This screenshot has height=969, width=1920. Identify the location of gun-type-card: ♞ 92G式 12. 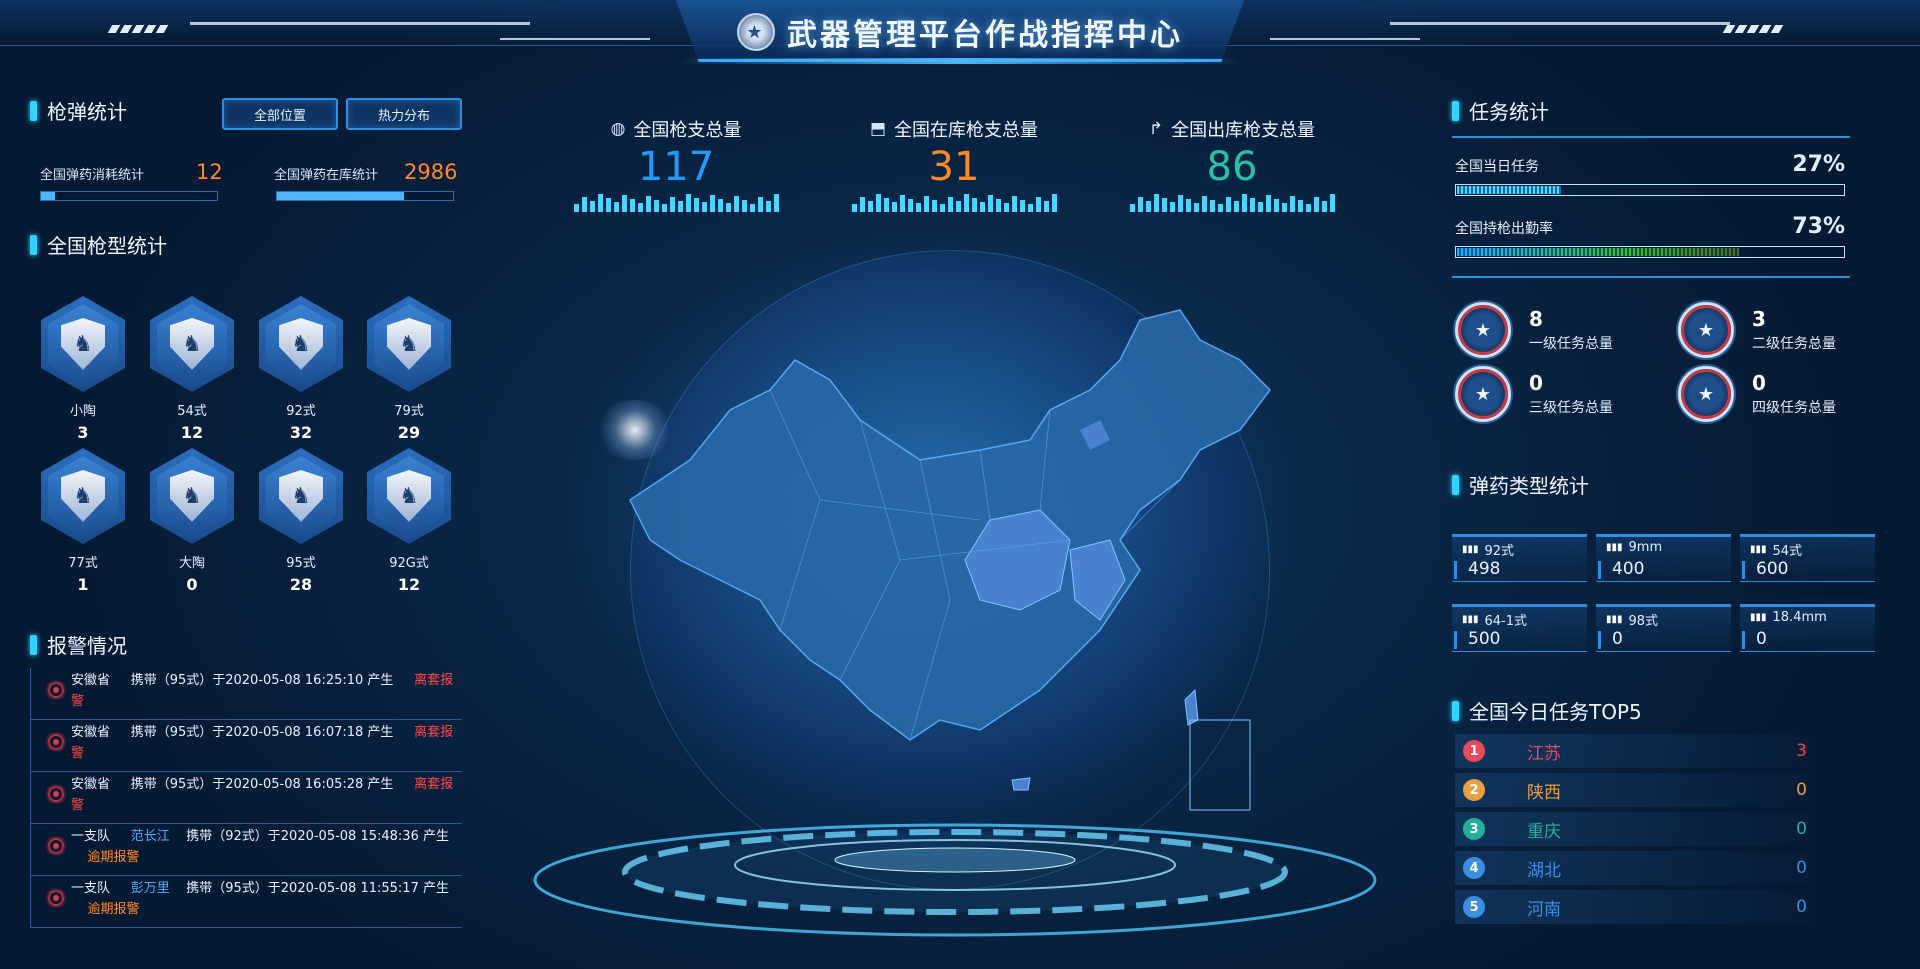
(409, 523).